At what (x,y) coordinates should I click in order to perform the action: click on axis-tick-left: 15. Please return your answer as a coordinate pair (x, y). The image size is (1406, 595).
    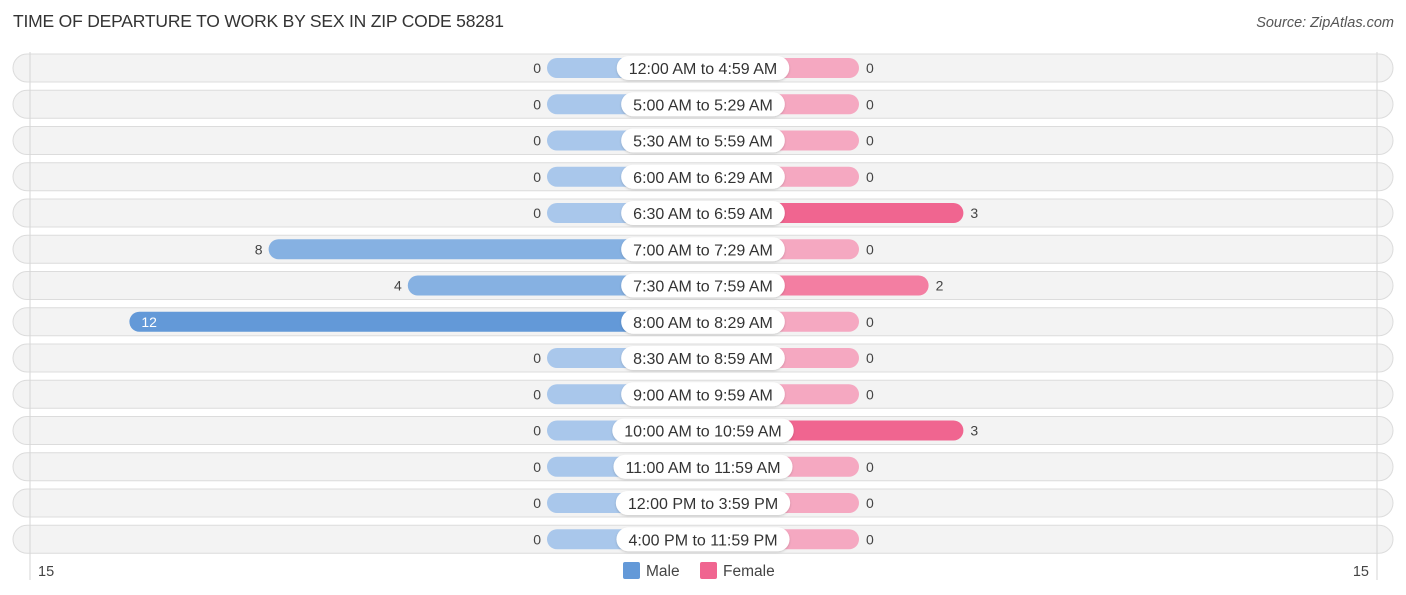
    Looking at the image, I should click on (46, 572).